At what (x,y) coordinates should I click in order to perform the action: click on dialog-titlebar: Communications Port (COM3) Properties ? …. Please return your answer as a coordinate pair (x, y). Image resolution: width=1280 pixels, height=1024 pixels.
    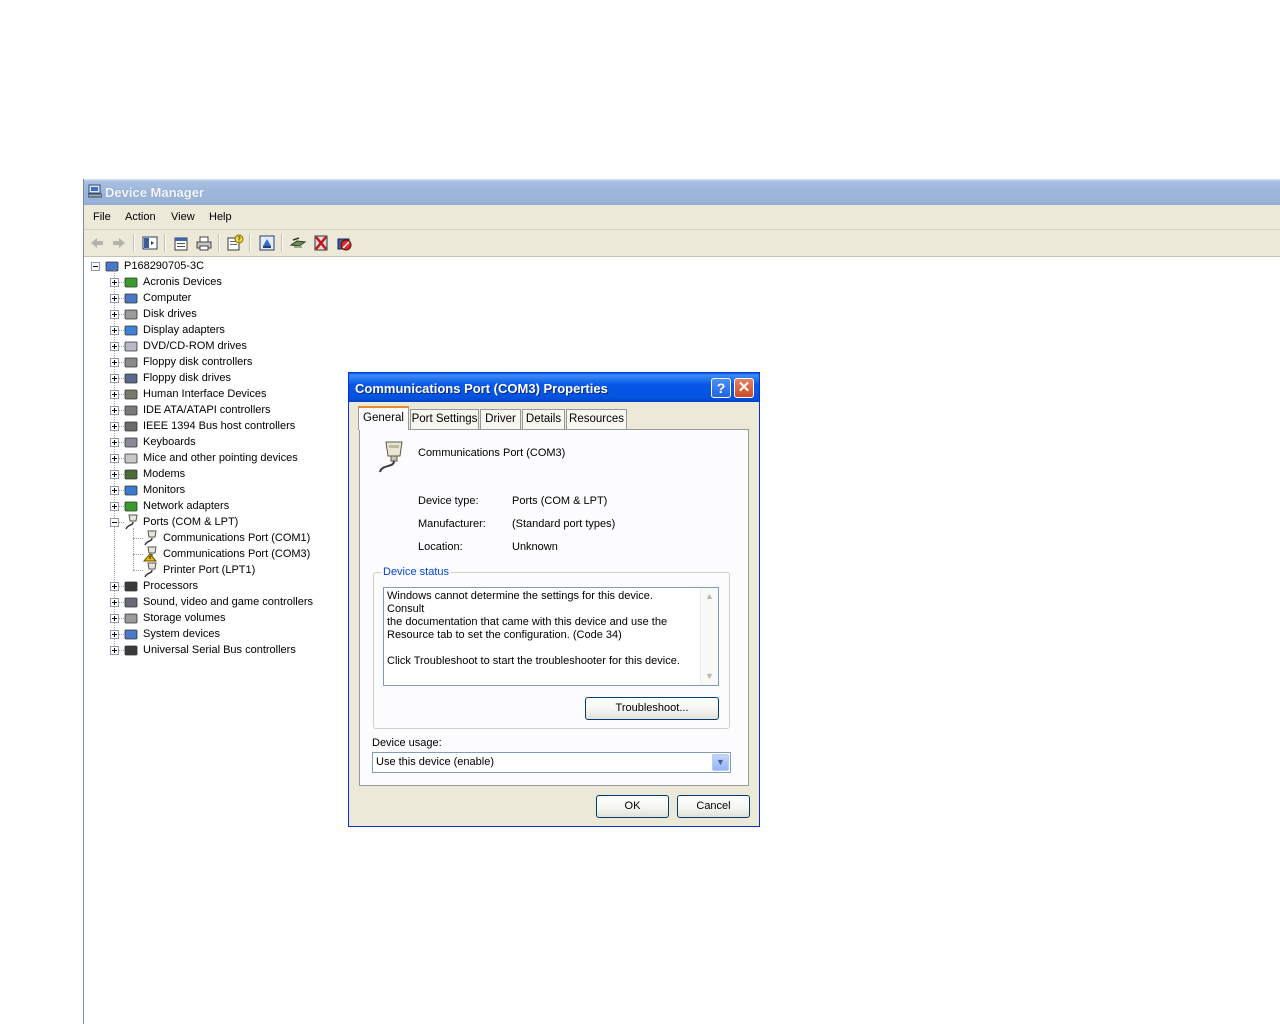
    Looking at the image, I should click on (554, 387).